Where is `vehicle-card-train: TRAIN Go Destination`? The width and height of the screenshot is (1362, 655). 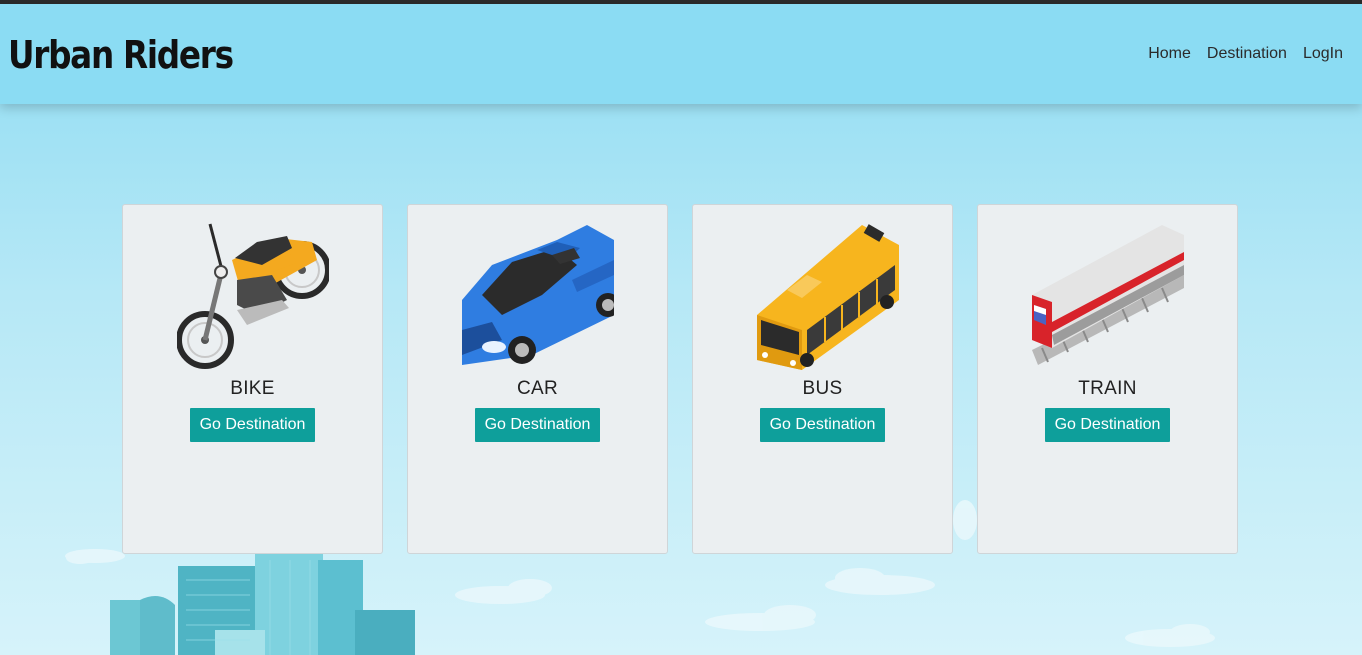
vehicle-card-train: TRAIN Go Destination is located at coordinates (1107, 379).